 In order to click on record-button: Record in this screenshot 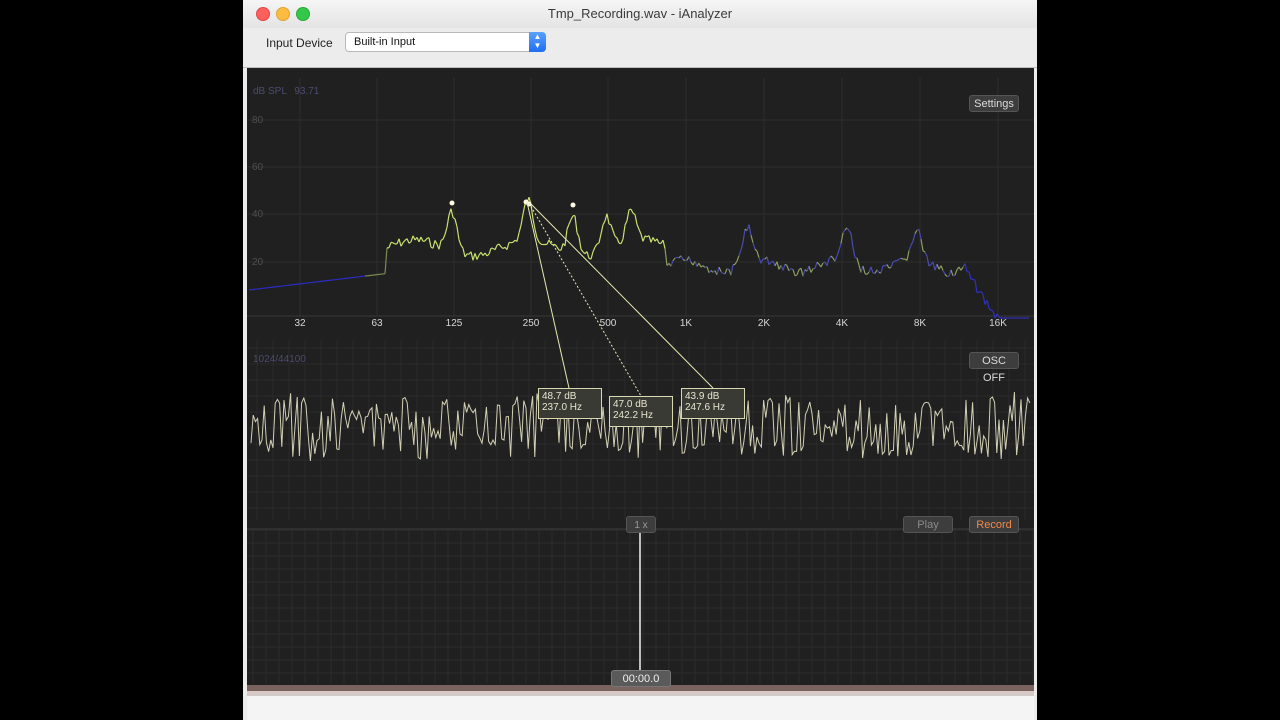, I will do `click(994, 524)`.